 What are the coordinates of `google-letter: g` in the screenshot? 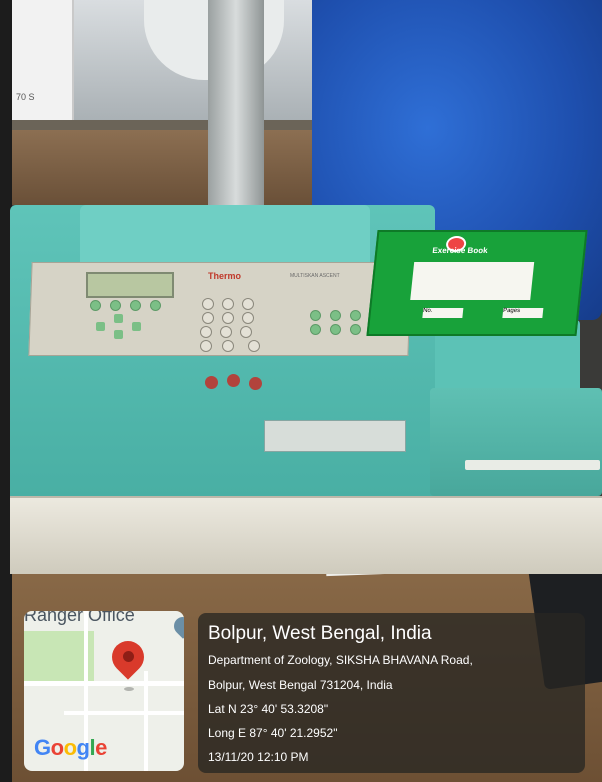 It's located at (83, 747).